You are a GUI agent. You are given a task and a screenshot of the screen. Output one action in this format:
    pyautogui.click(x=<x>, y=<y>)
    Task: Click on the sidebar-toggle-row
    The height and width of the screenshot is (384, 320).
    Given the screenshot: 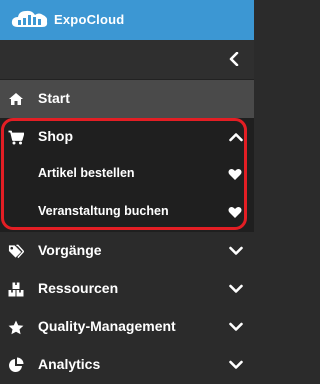 What is the action you would take?
    pyautogui.click(x=127, y=59)
    